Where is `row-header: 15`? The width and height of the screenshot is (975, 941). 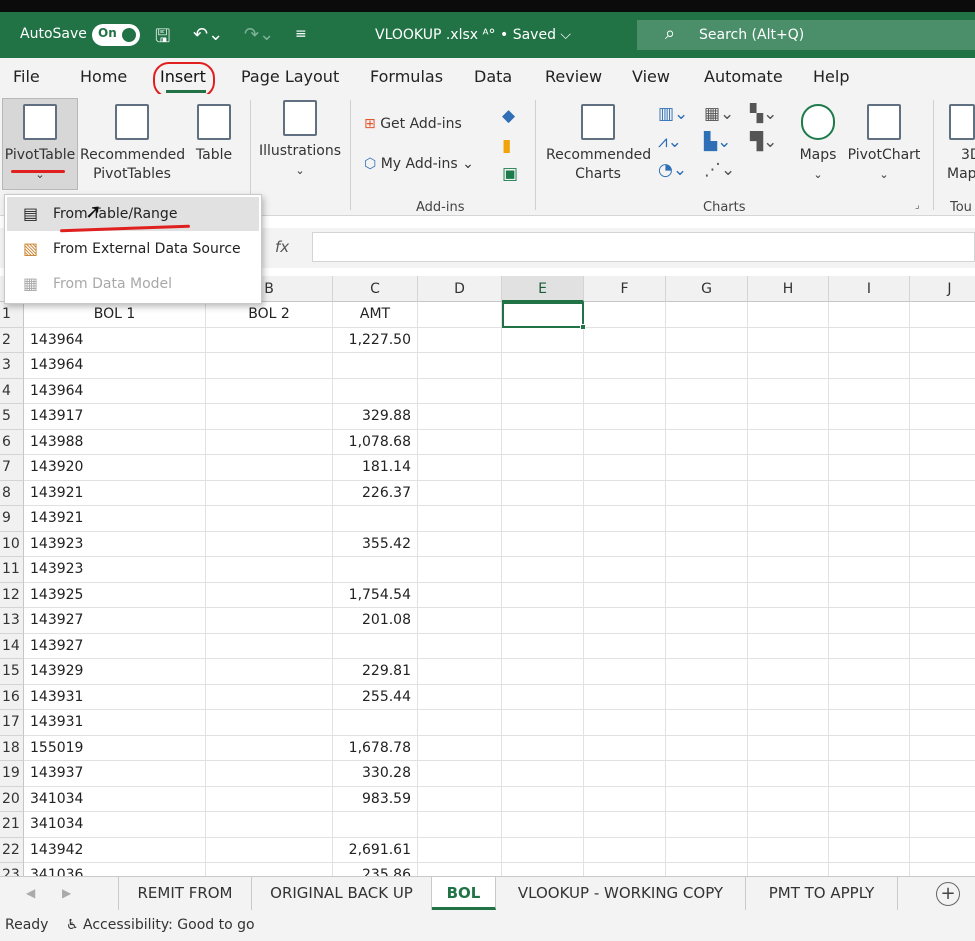 row-header: 15 is located at coordinates (12, 672).